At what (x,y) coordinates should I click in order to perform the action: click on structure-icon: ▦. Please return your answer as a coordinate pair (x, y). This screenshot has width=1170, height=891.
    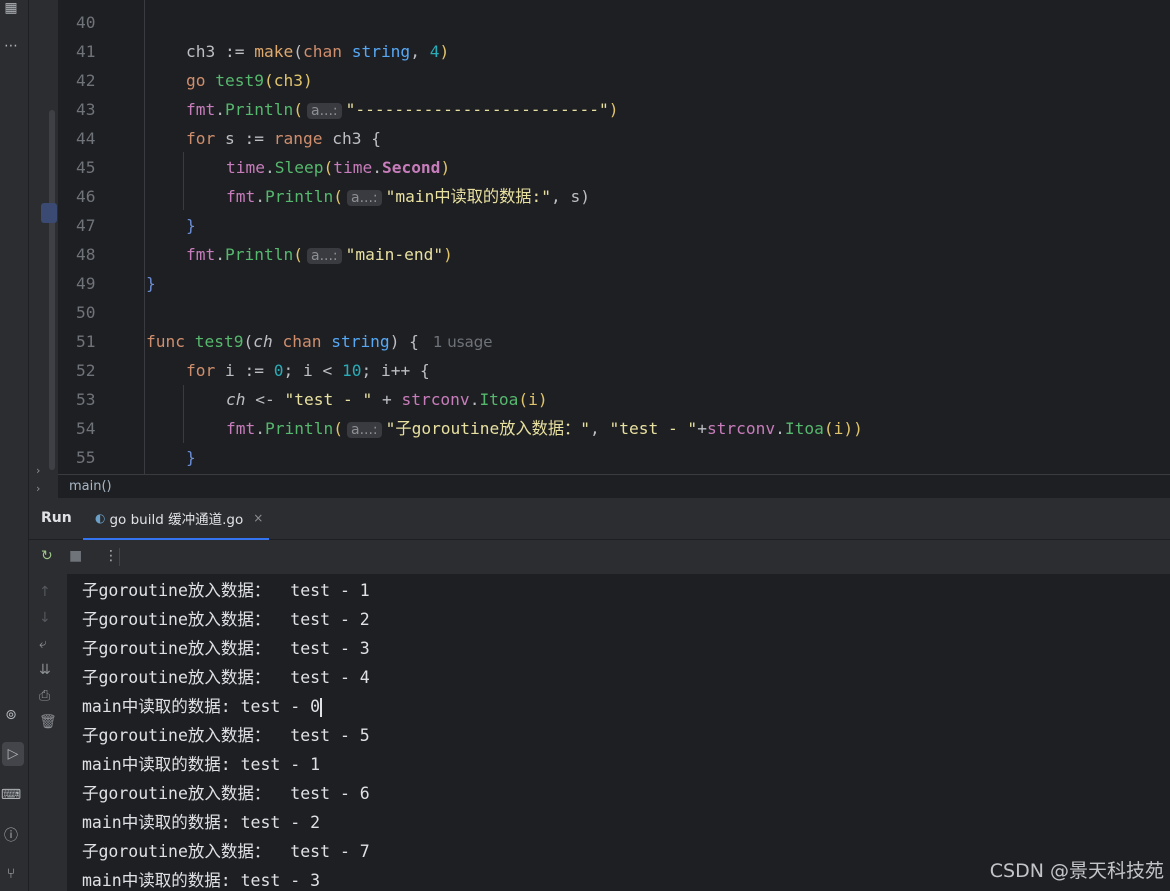
    Looking at the image, I should click on (11, 10).